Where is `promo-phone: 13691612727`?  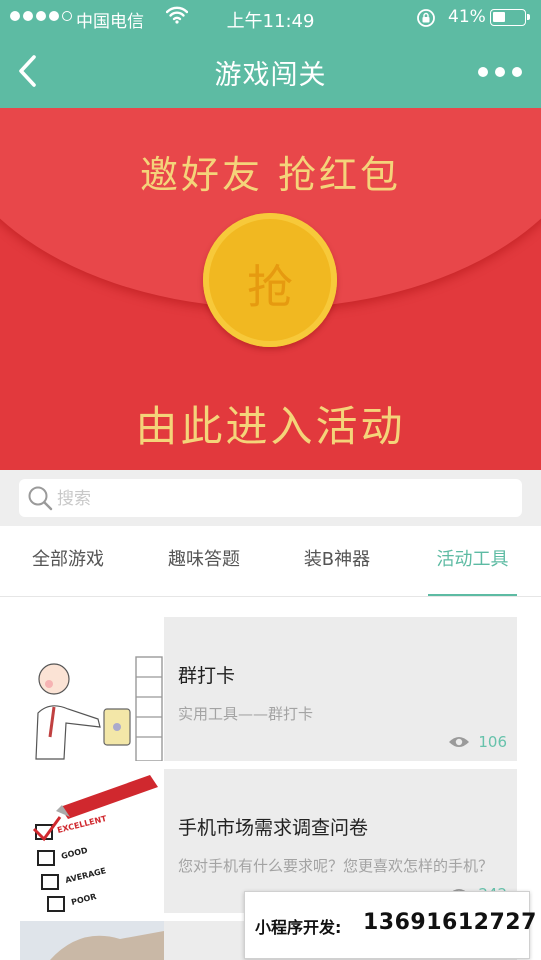 promo-phone: 13691612727 is located at coordinates (450, 922).